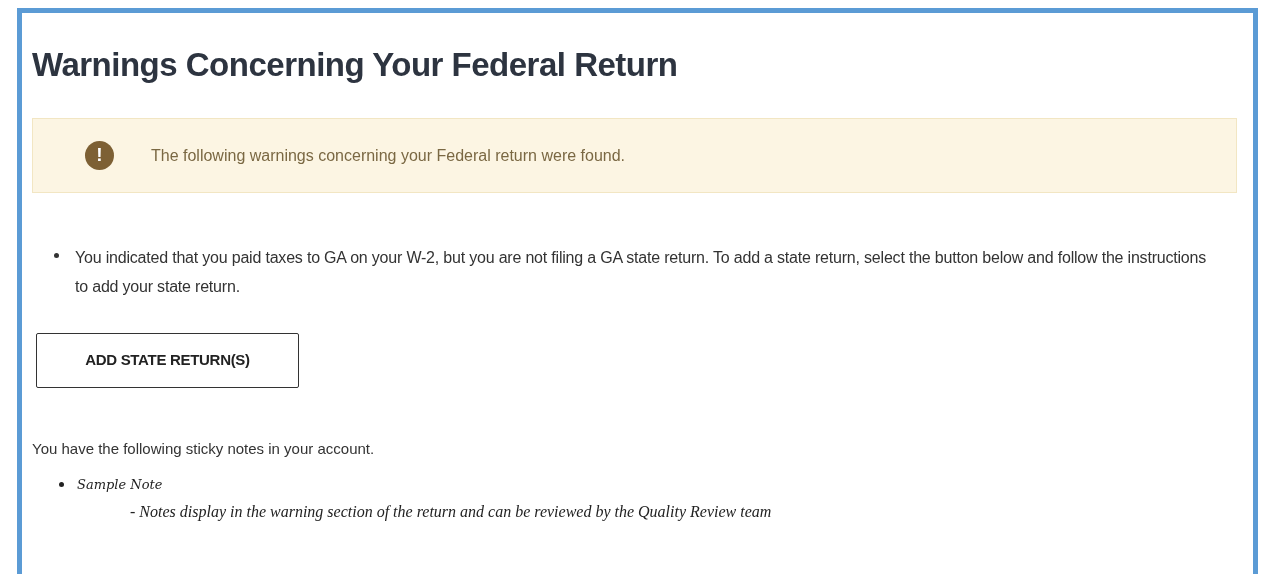  What do you see at coordinates (451, 512) in the screenshot?
I see `note-text: - Notes display in the warning section of the return and can be reviewed by the Quality Review team` at bounding box center [451, 512].